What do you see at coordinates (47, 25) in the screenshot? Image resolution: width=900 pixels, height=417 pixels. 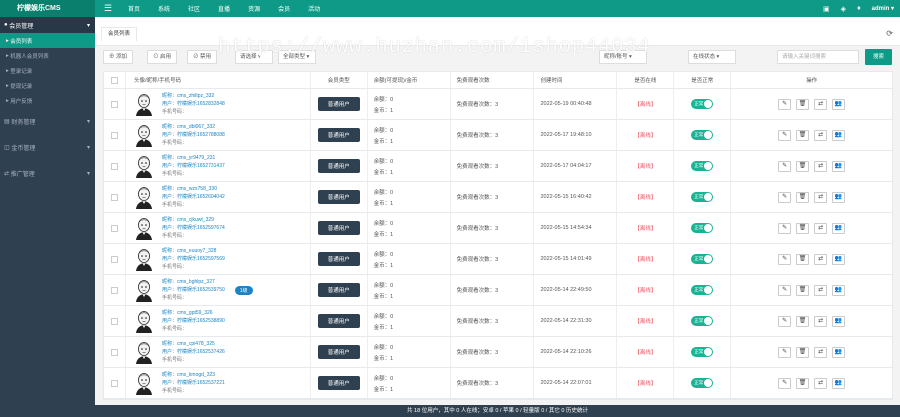 I see `sidebar-head-members: ● 会员管理 ▾` at bounding box center [47, 25].